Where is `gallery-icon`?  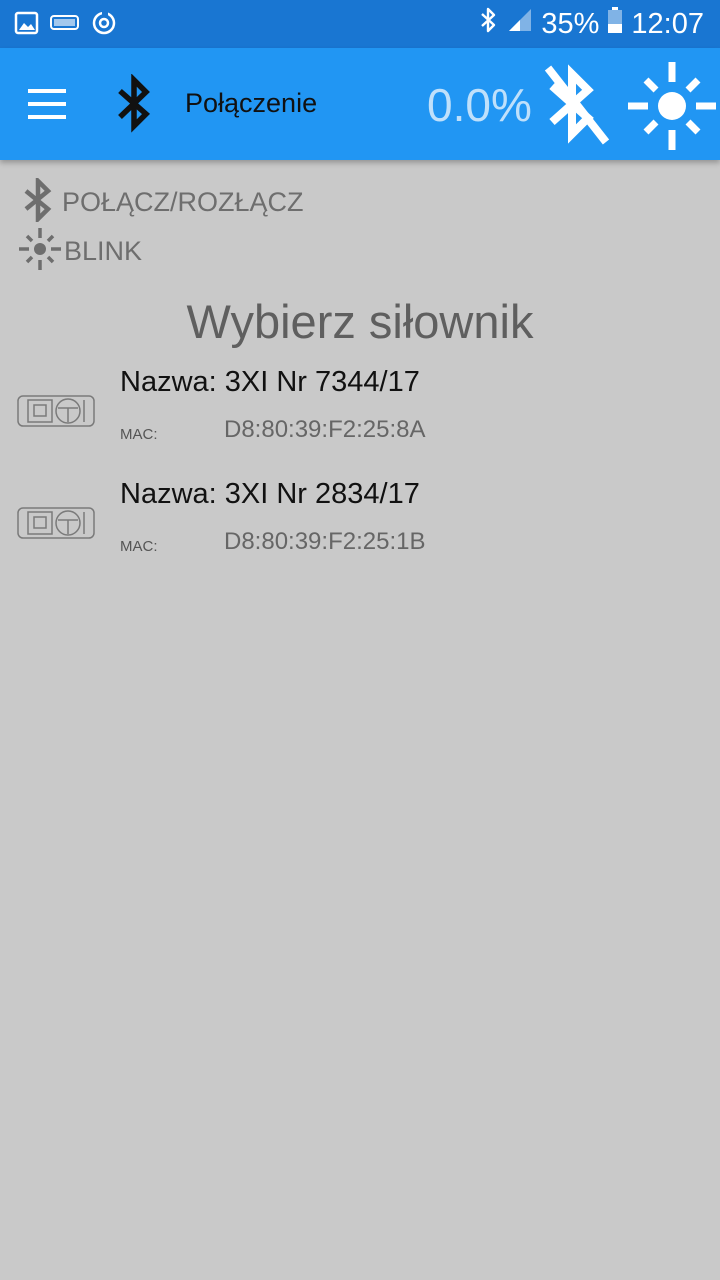
gallery-icon is located at coordinates (27, 25).